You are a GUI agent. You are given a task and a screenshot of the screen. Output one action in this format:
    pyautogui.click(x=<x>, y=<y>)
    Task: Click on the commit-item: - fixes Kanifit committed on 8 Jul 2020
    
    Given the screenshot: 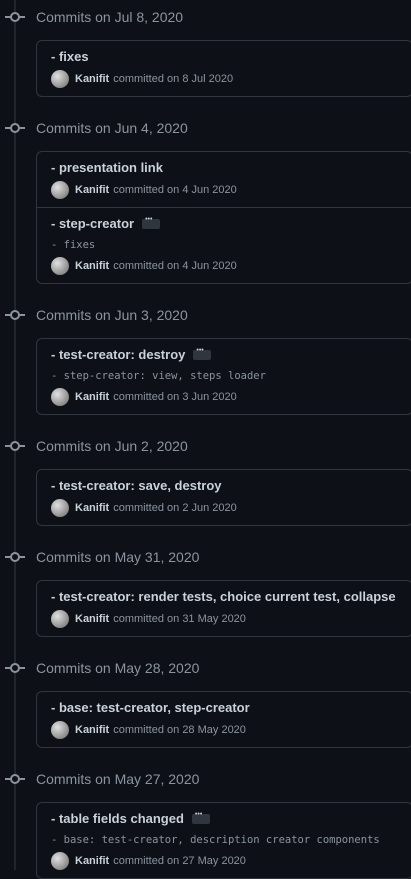 What is the action you would take?
    pyautogui.click(x=224, y=68)
    